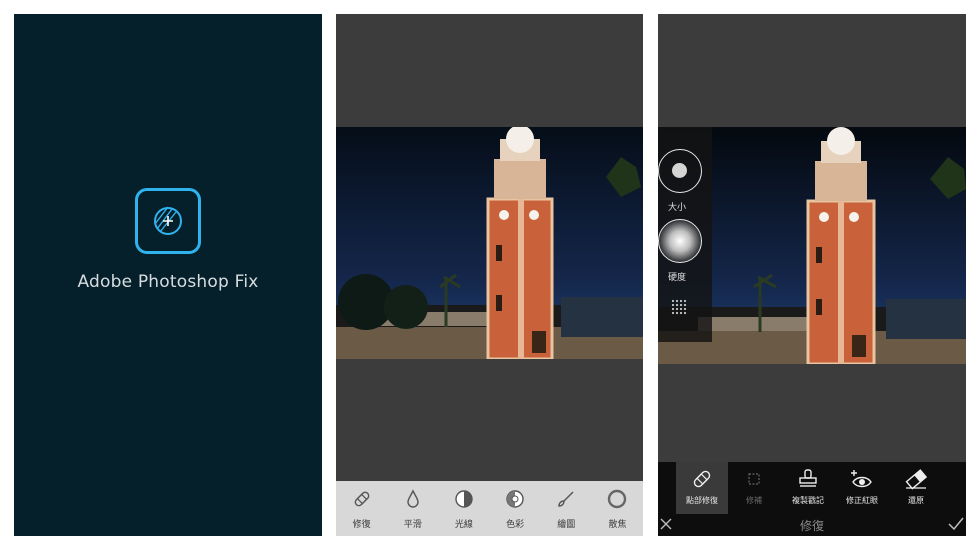 The height and width of the screenshot is (551, 980). I want to click on repair-action-bar: 修復, so click(812, 525).